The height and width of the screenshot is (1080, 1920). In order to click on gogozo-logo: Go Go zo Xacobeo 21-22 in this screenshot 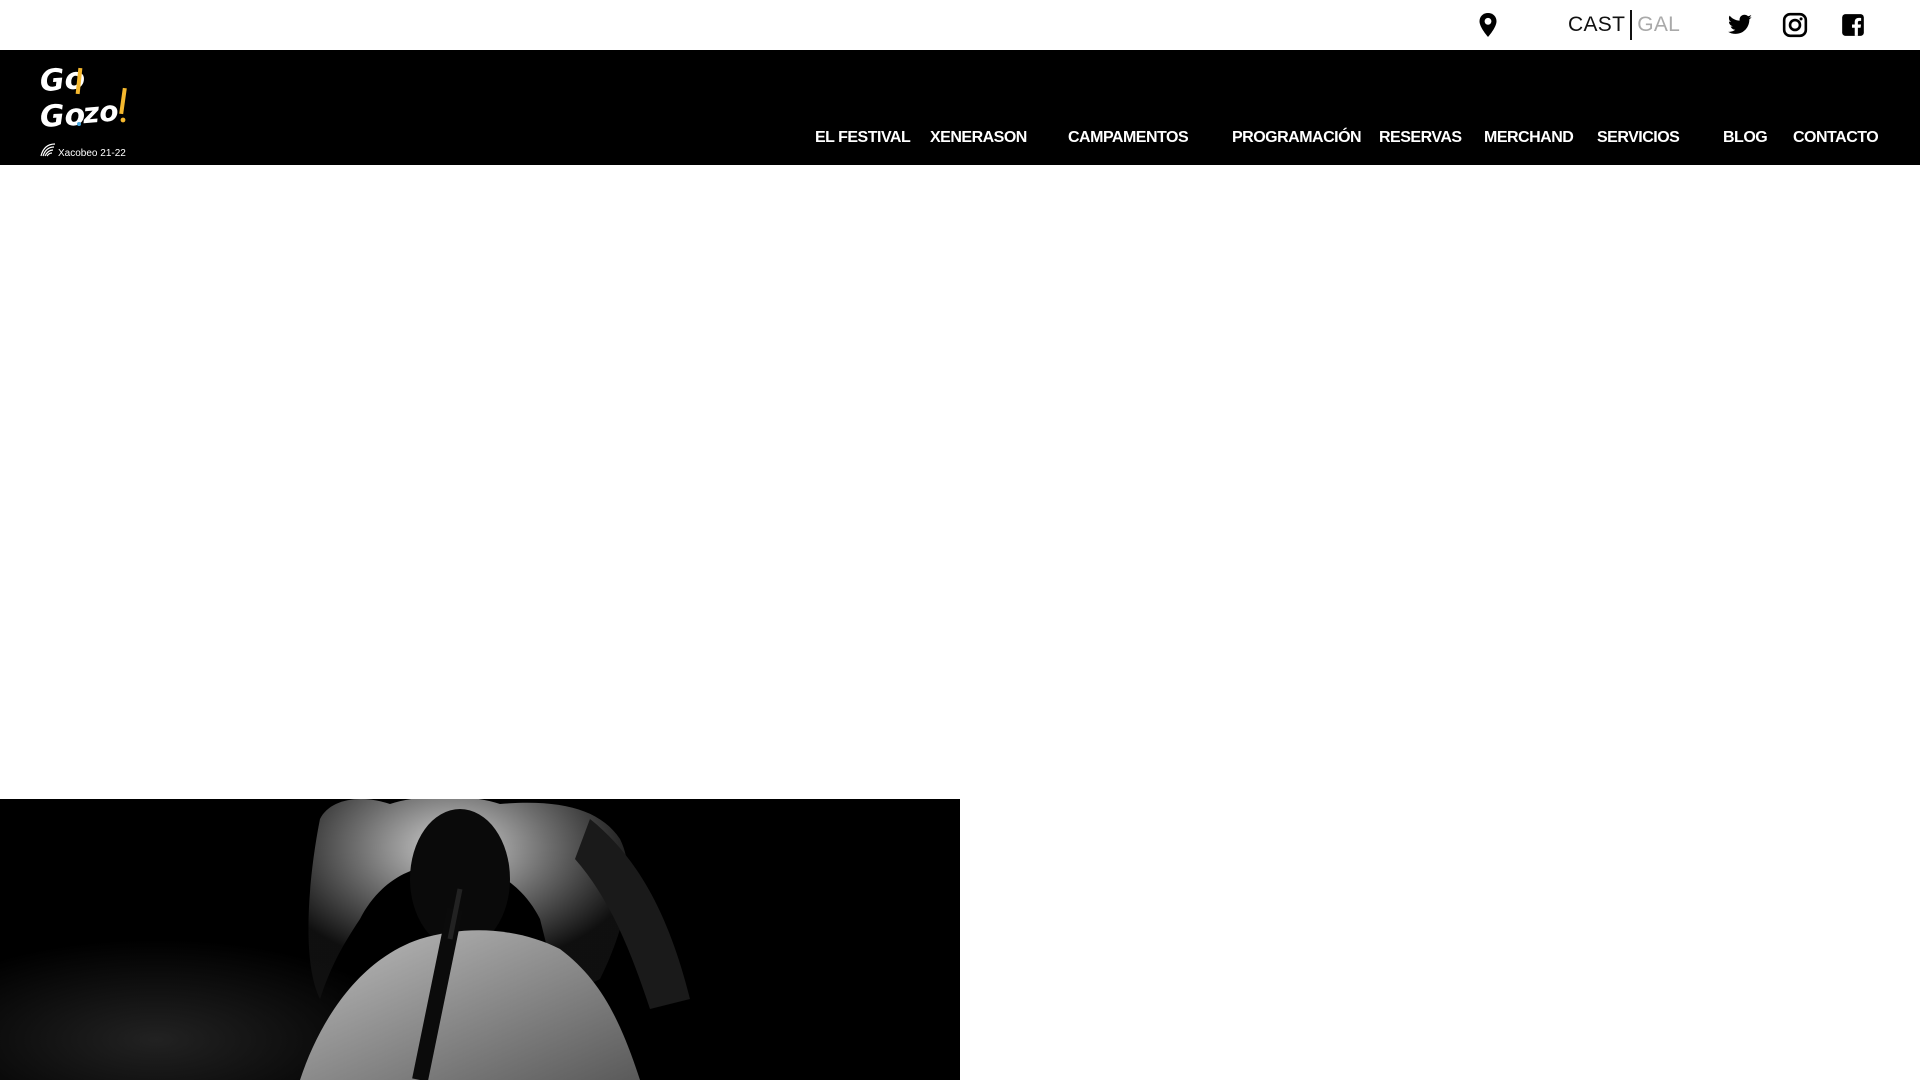, I will do `click(88, 110)`.